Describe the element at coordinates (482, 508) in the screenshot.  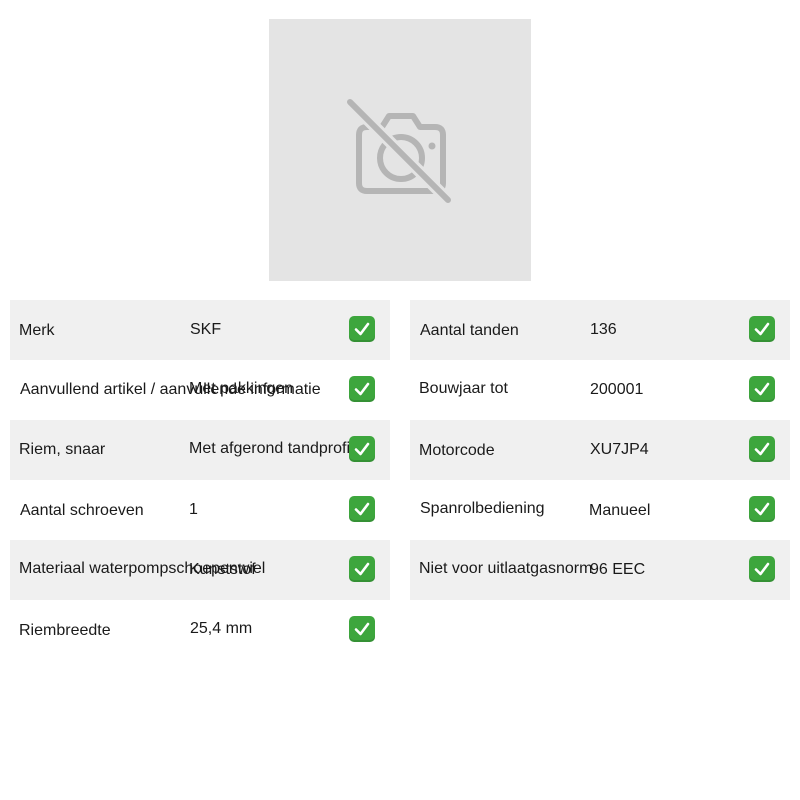
I see `spec-label: Spanrolbediening` at that location.